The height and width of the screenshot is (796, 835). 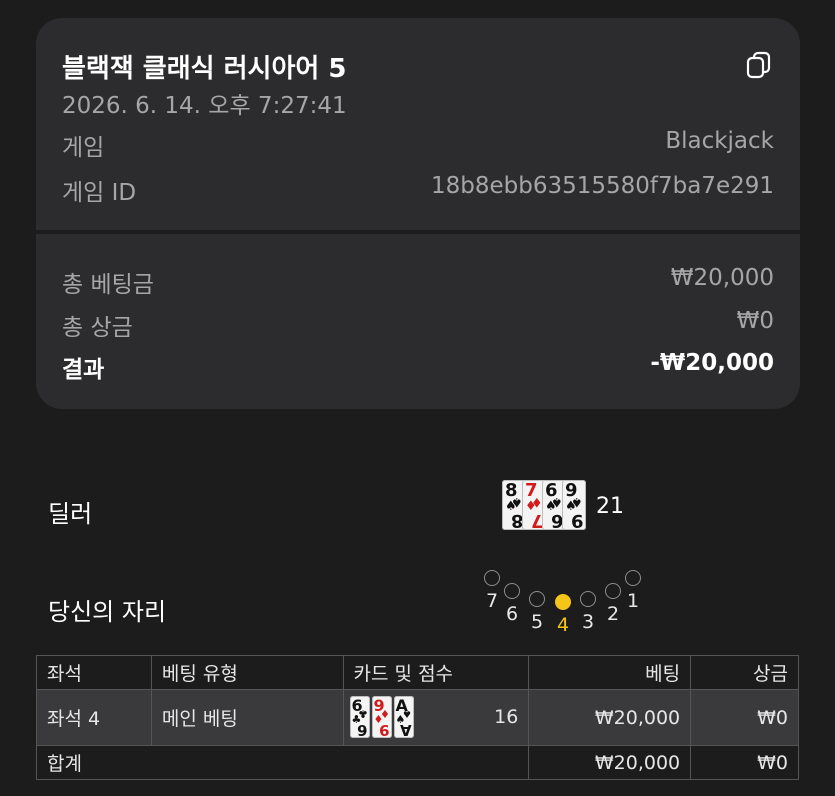 I want to click on total-win-label: 총 상금, so click(x=97, y=328).